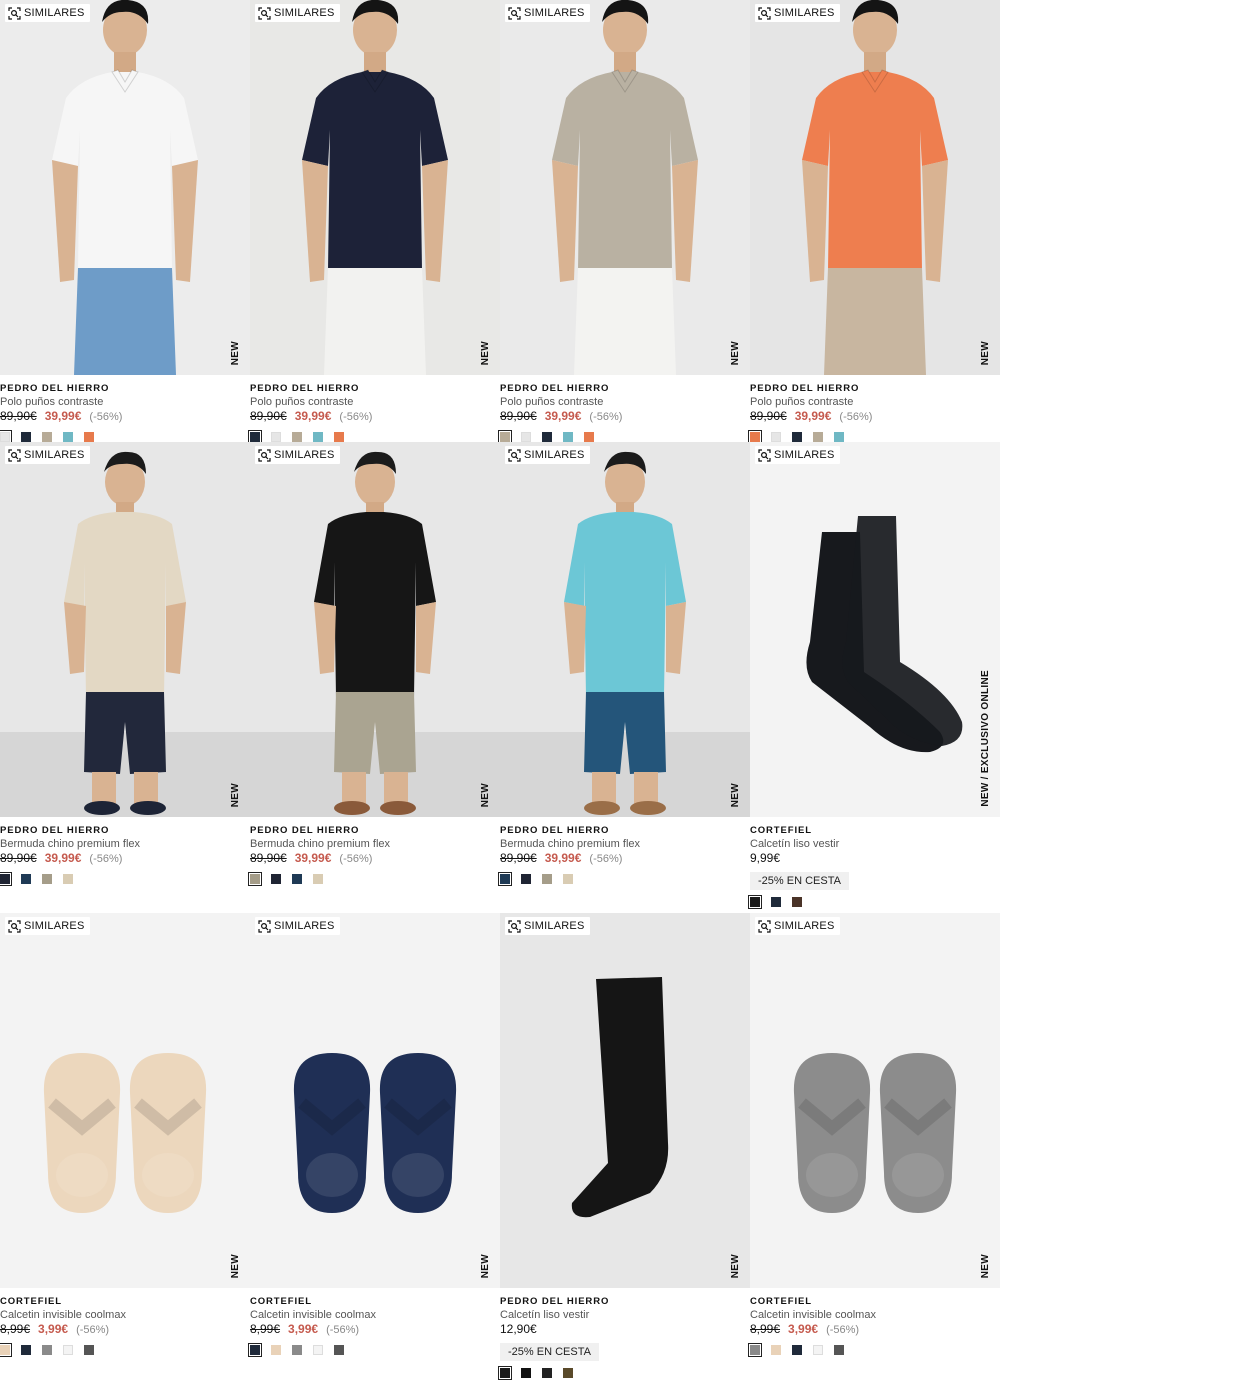 Image resolution: width=1250 pixels, height=1385 pixels. Describe the element at coordinates (606, 417) in the screenshot. I see `discount-percent: (-56%)` at that location.